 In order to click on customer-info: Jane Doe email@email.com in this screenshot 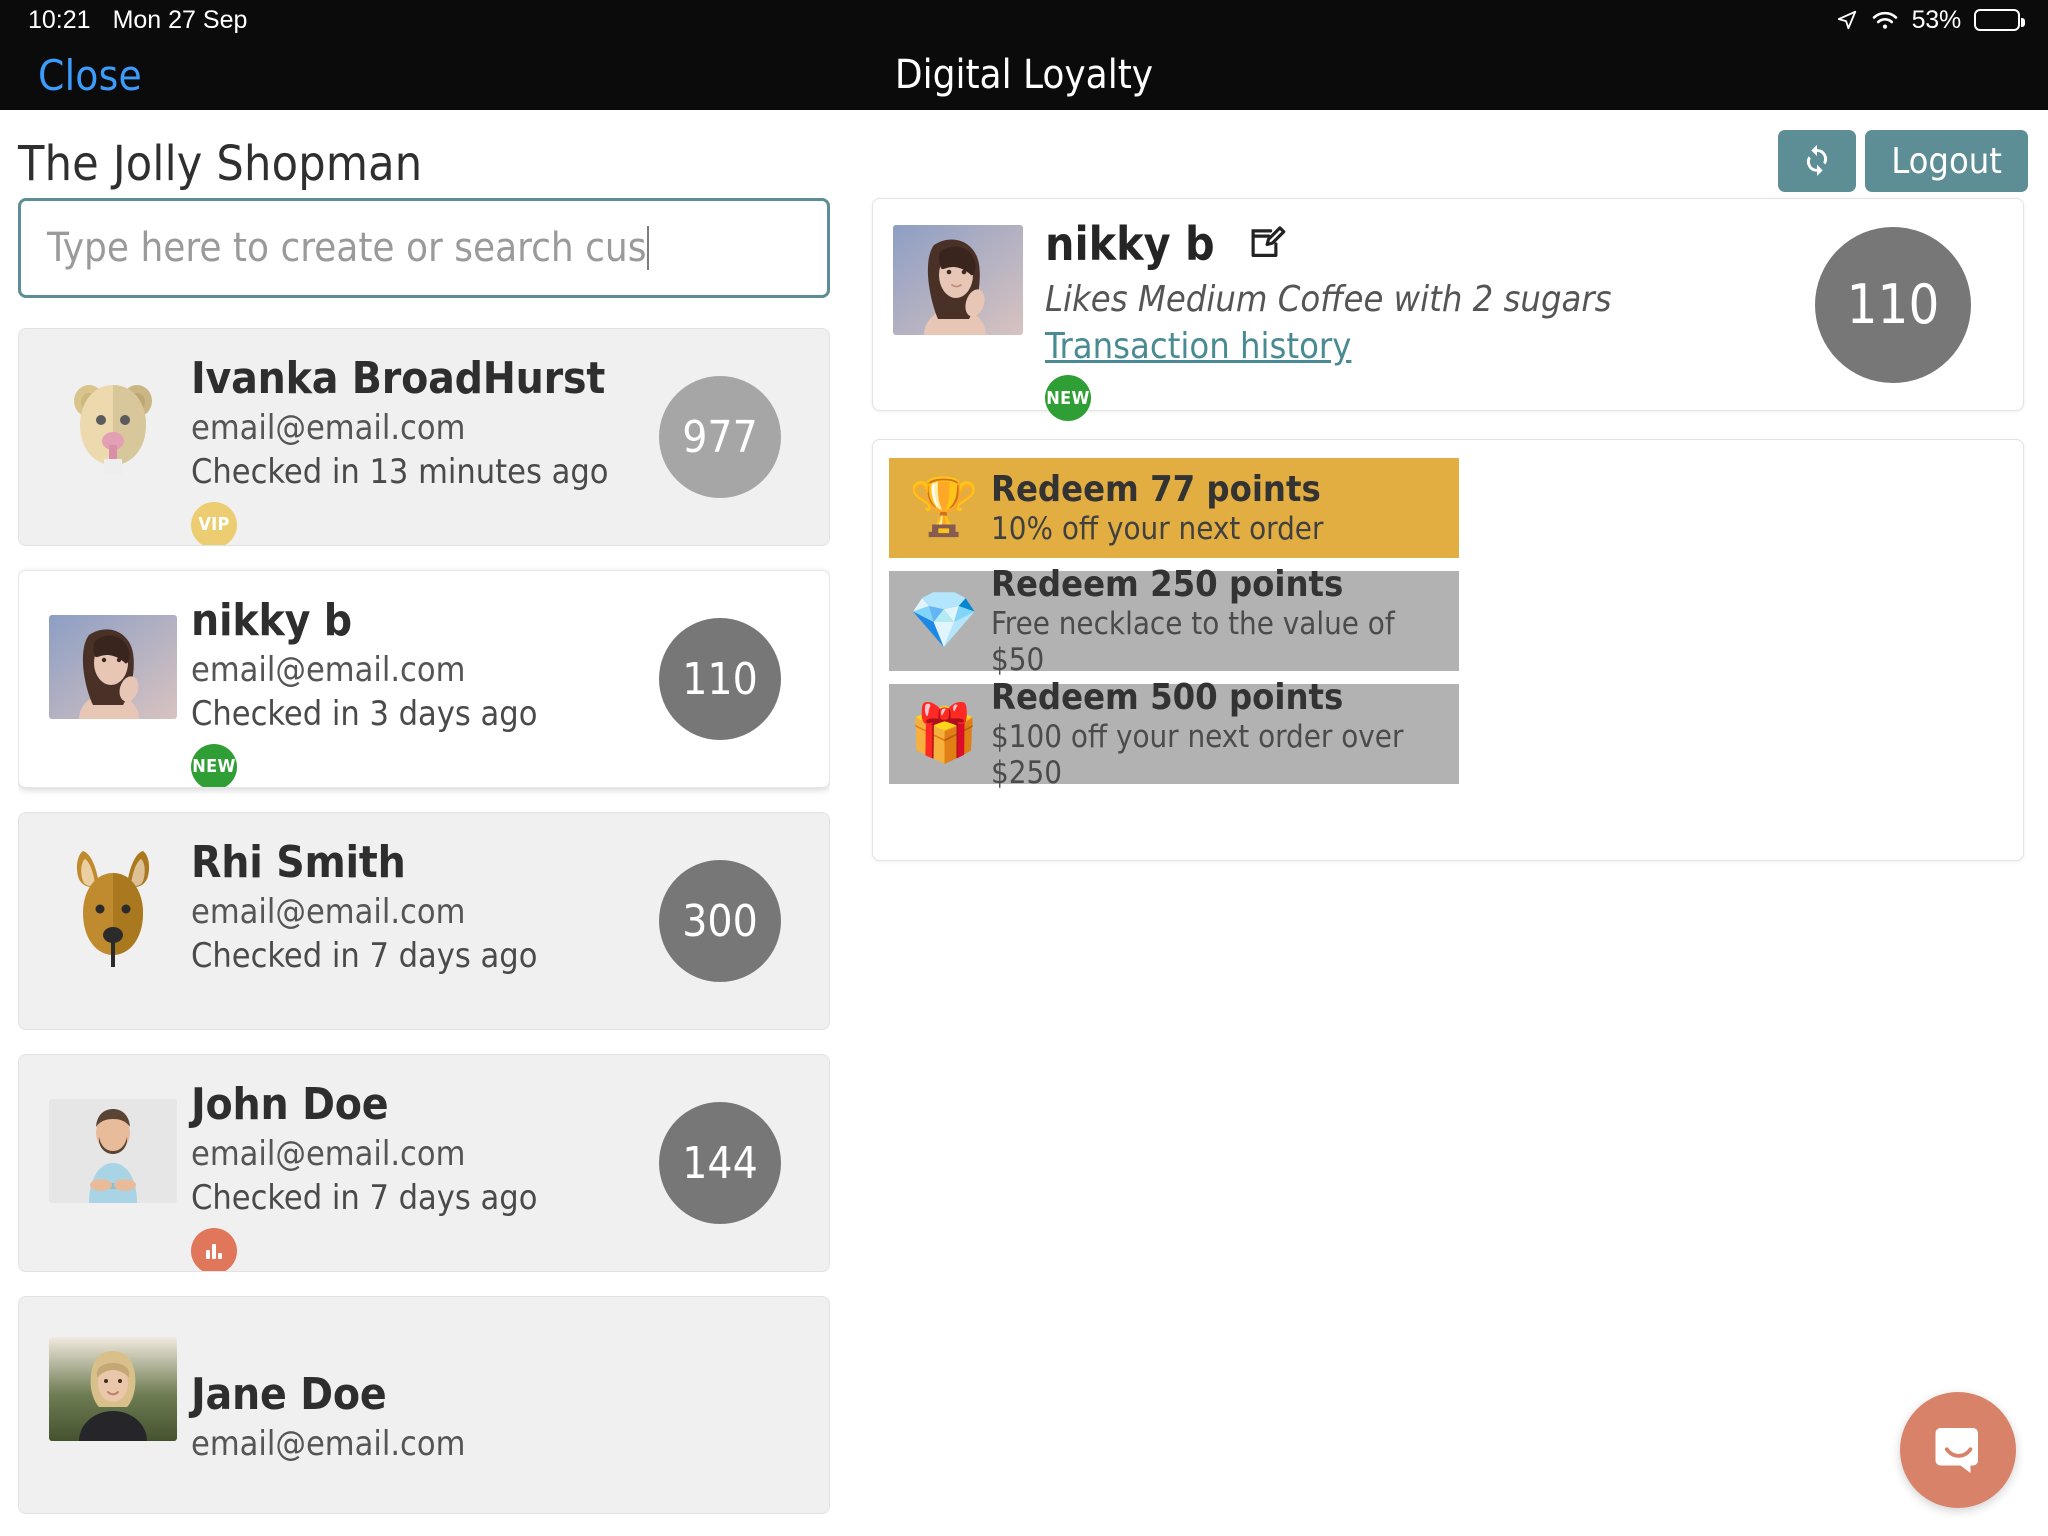, I will do `click(328, 1417)`.